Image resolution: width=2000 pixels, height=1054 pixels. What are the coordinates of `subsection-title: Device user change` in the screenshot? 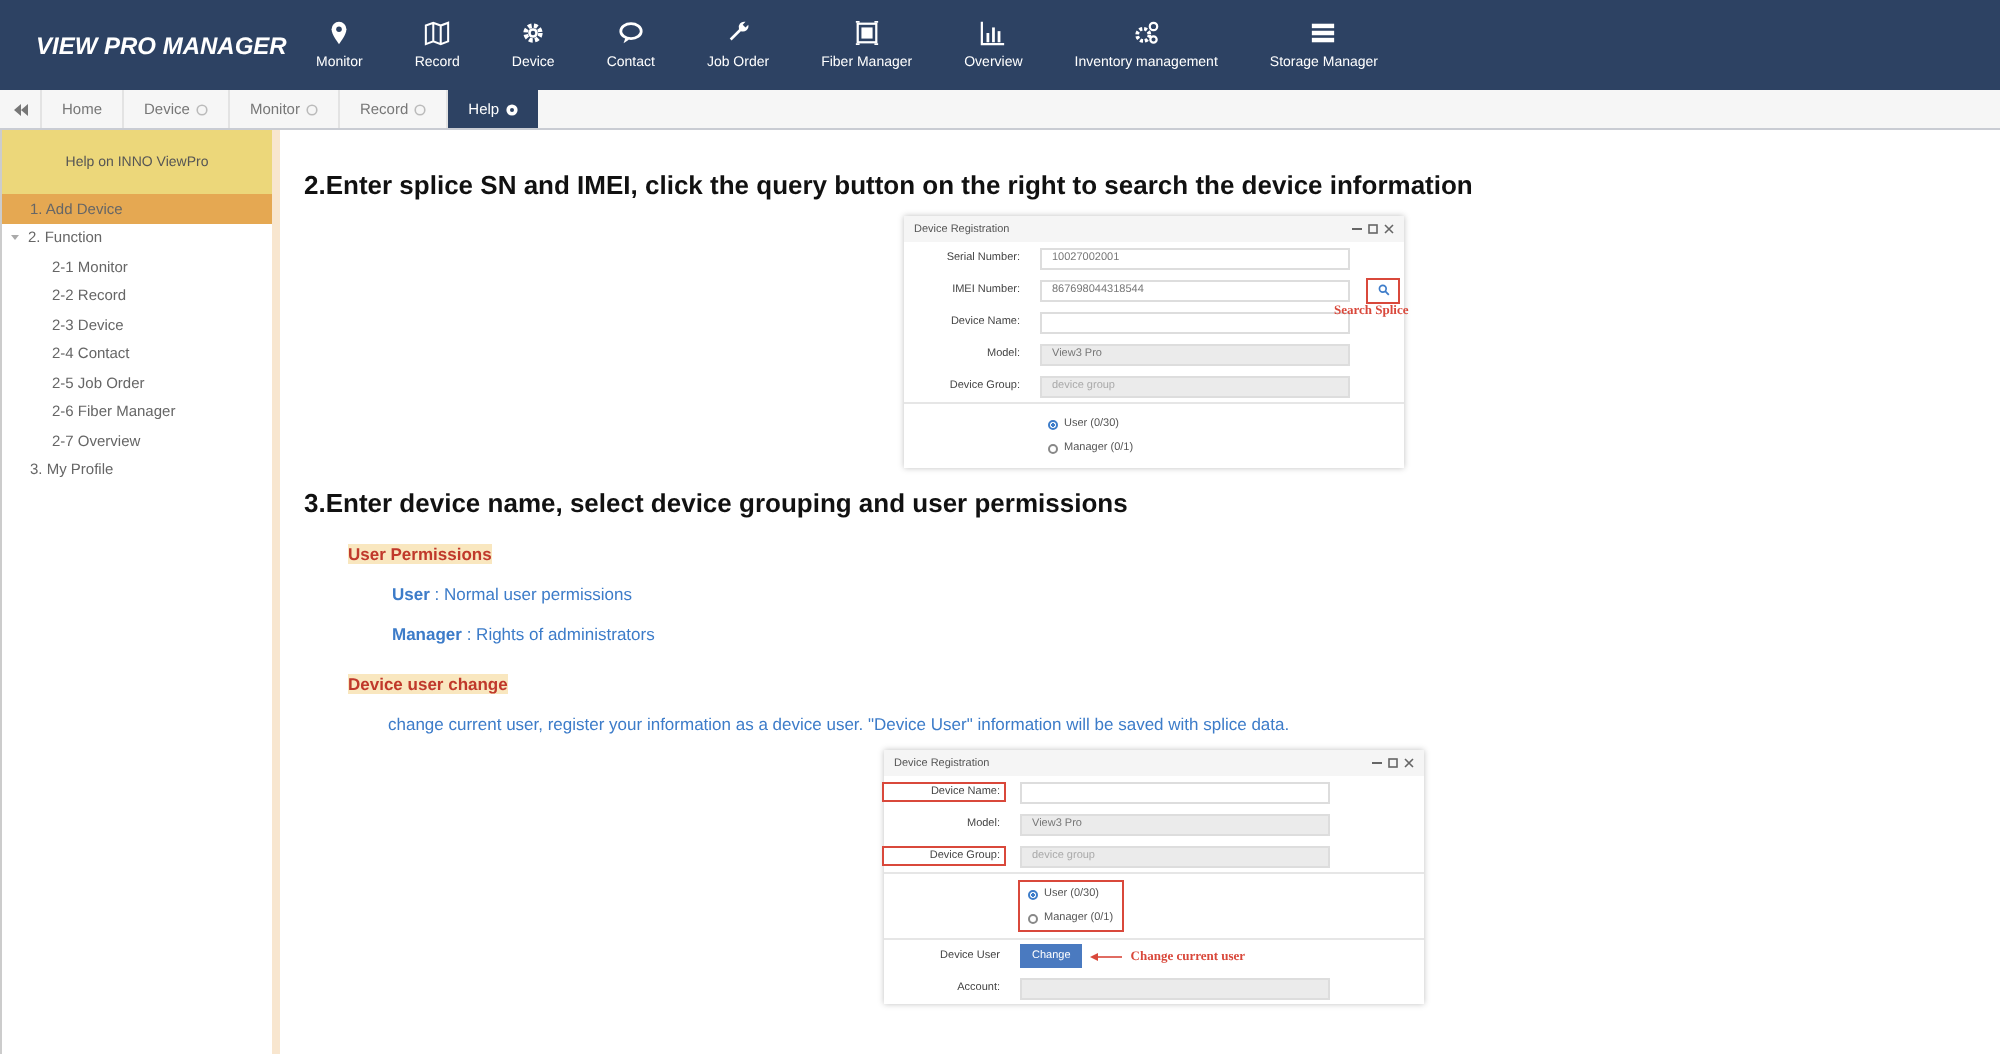 It's located at (428, 684).